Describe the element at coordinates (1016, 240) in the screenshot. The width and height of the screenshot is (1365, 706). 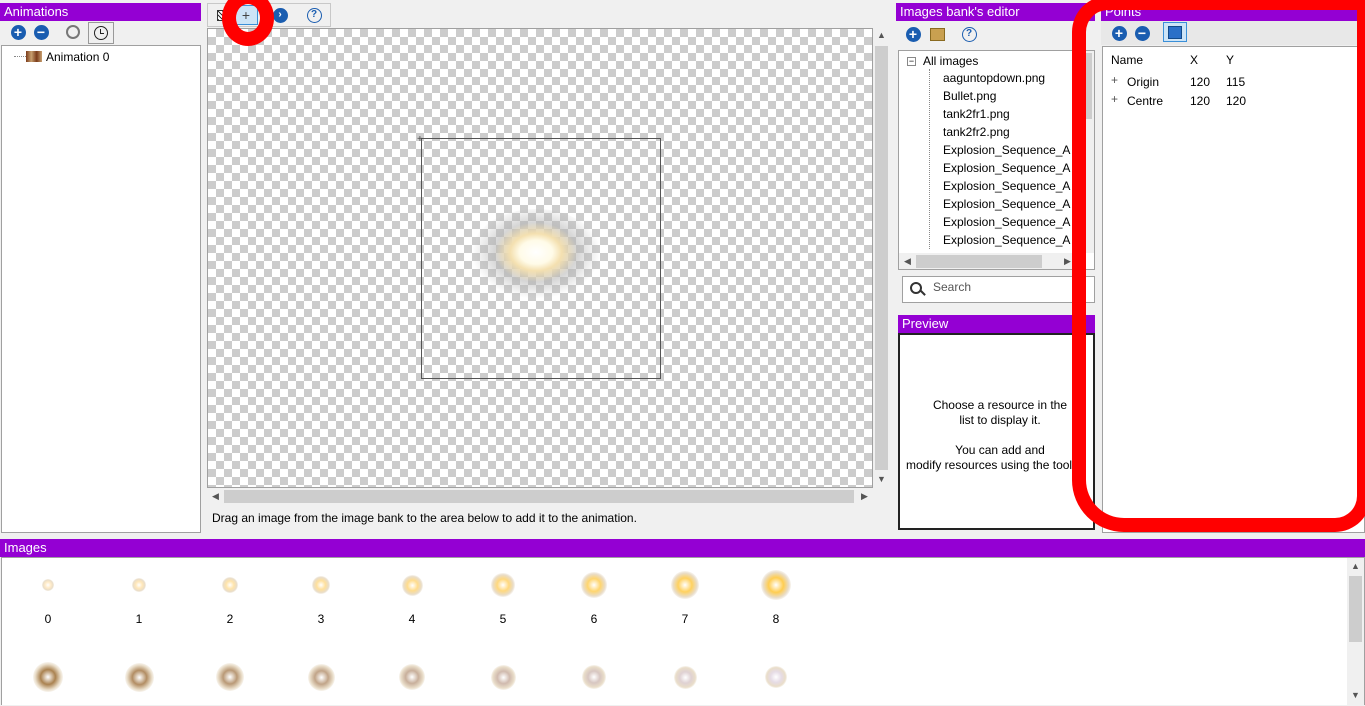
I see `image-item: Explosion_Sequence_A 6.p` at that location.